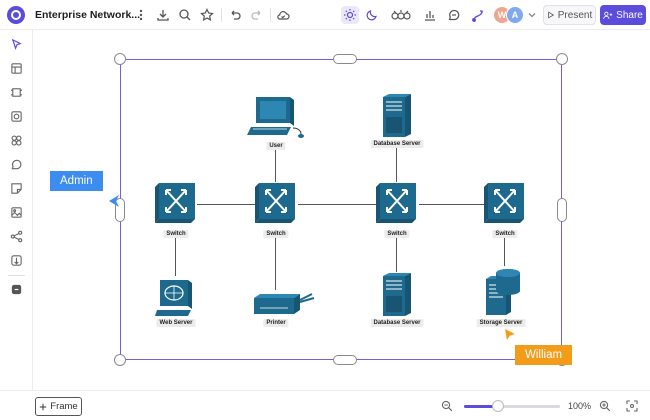 This screenshot has width=650, height=420. What do you see at coordinates (605, 406) in the screenshot?
I see `zoom-in-icon` at bounding box center [605, 406].